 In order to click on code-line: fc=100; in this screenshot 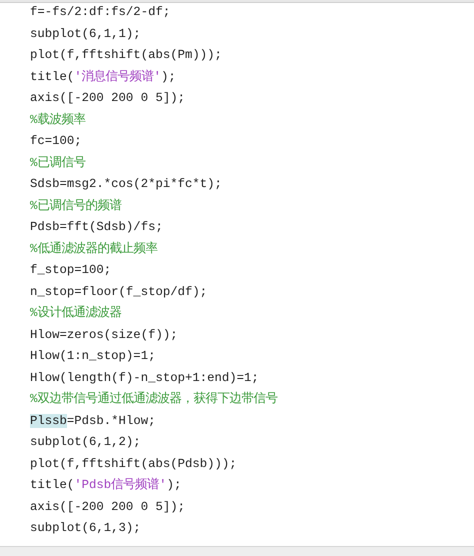, I will do `click(56, 141)`.